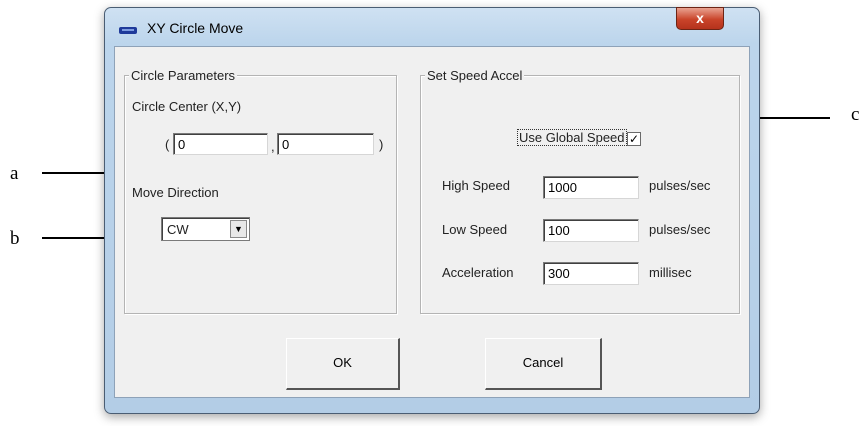  Describe the element at coordinates (591, 187) in the screenshot. I see `high-speed-input: 1000` at that location.